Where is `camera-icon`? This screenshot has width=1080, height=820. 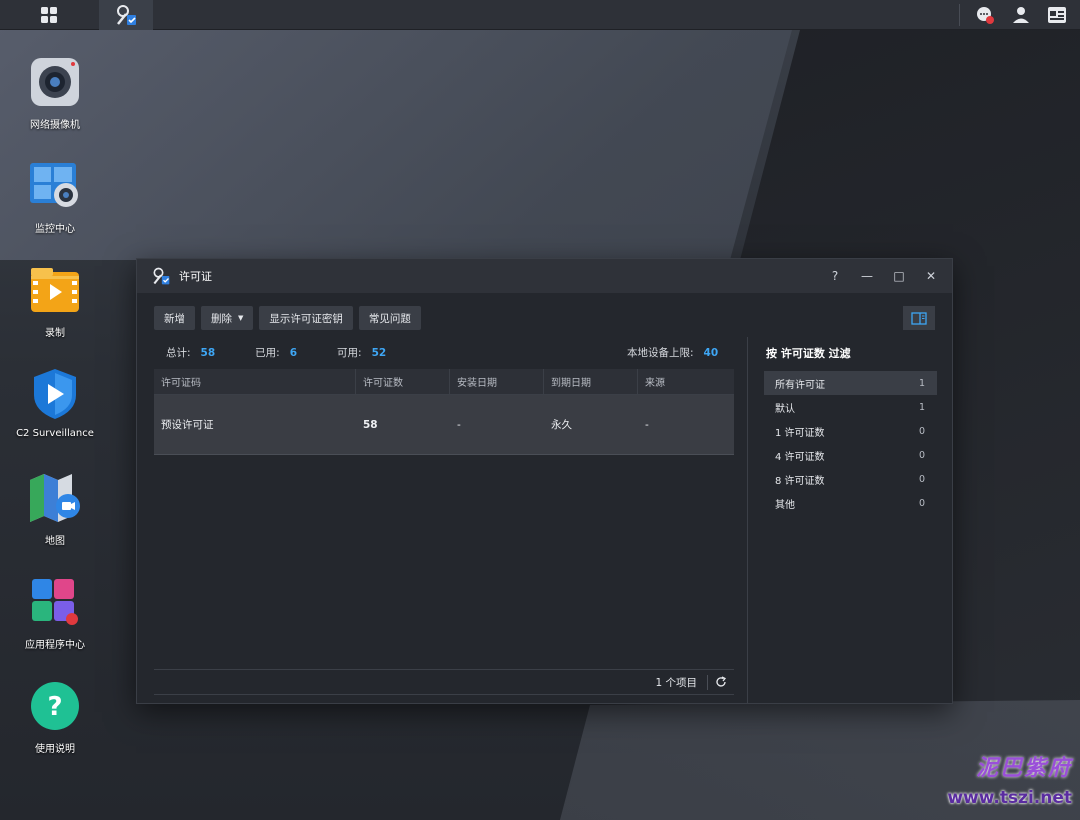
camera-icon is located at coordinates (55, 82).